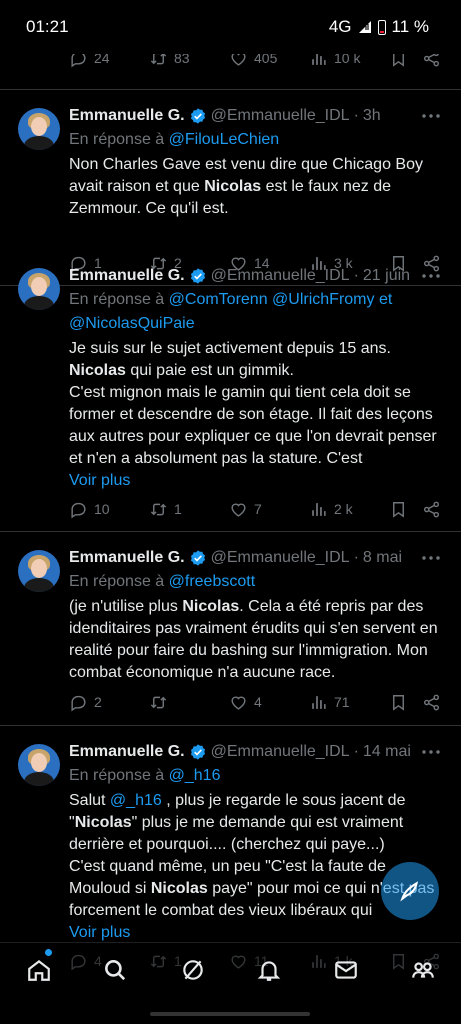 The image size is (461, 1024). I want to click on compose-button, so click(410, 891).